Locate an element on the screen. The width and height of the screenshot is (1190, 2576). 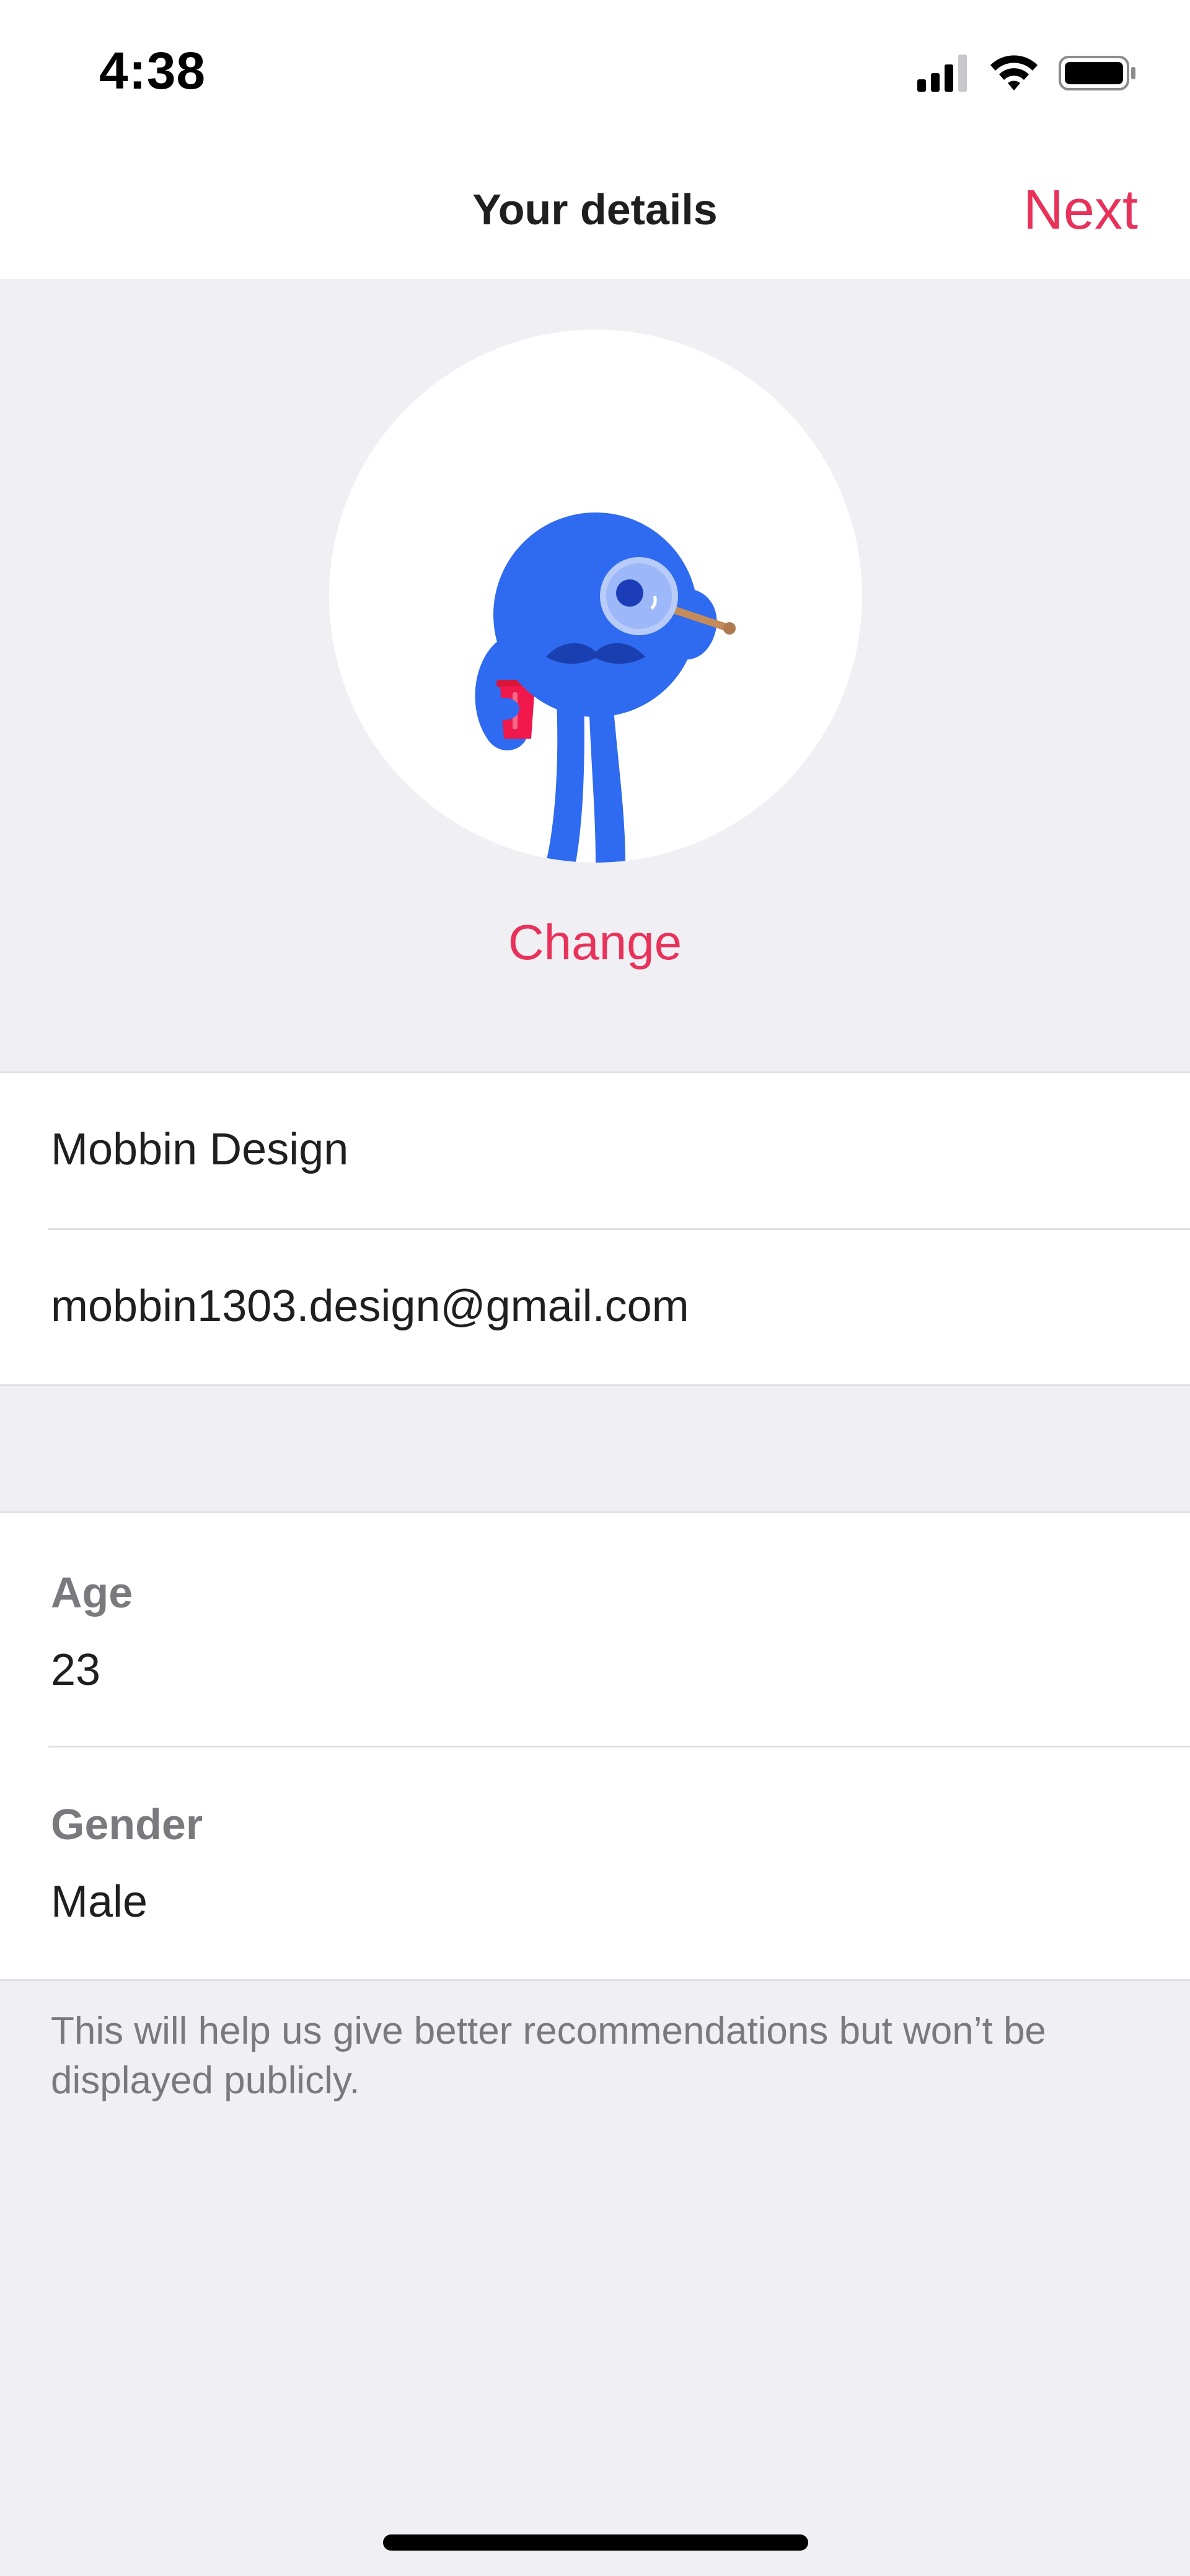
avatar is located at coordinates (595, 596).